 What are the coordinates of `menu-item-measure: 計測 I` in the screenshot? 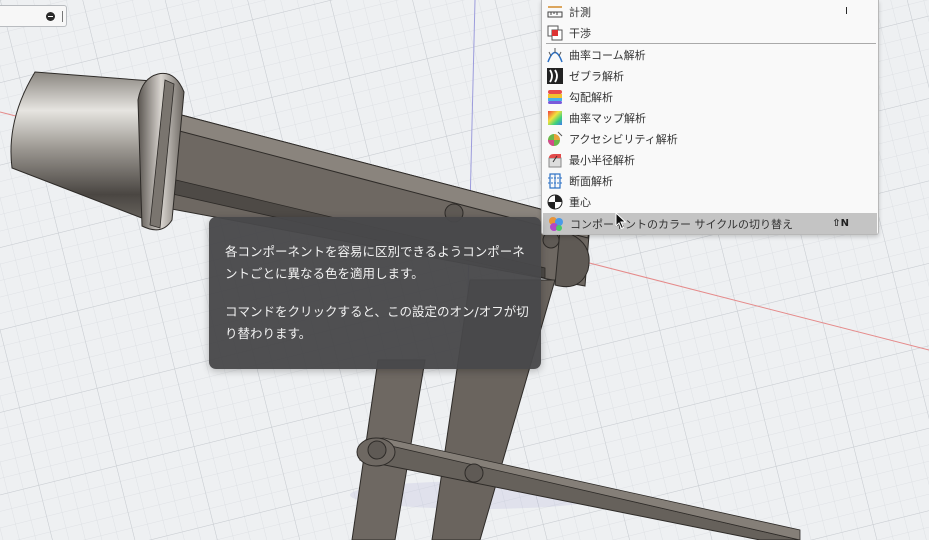 It's located at (710, 11).